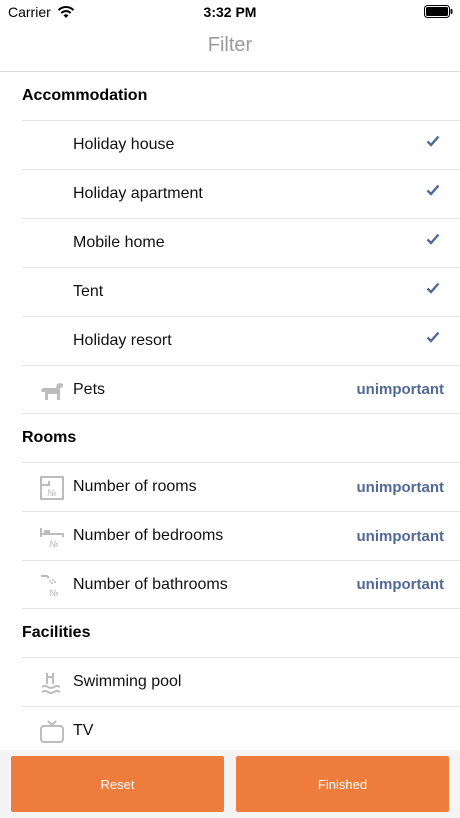 This screenshot has height=818, width=460. Describe the element at coordinates (50, 587) in the screenshot. I see `shower-icon: №` at that location.